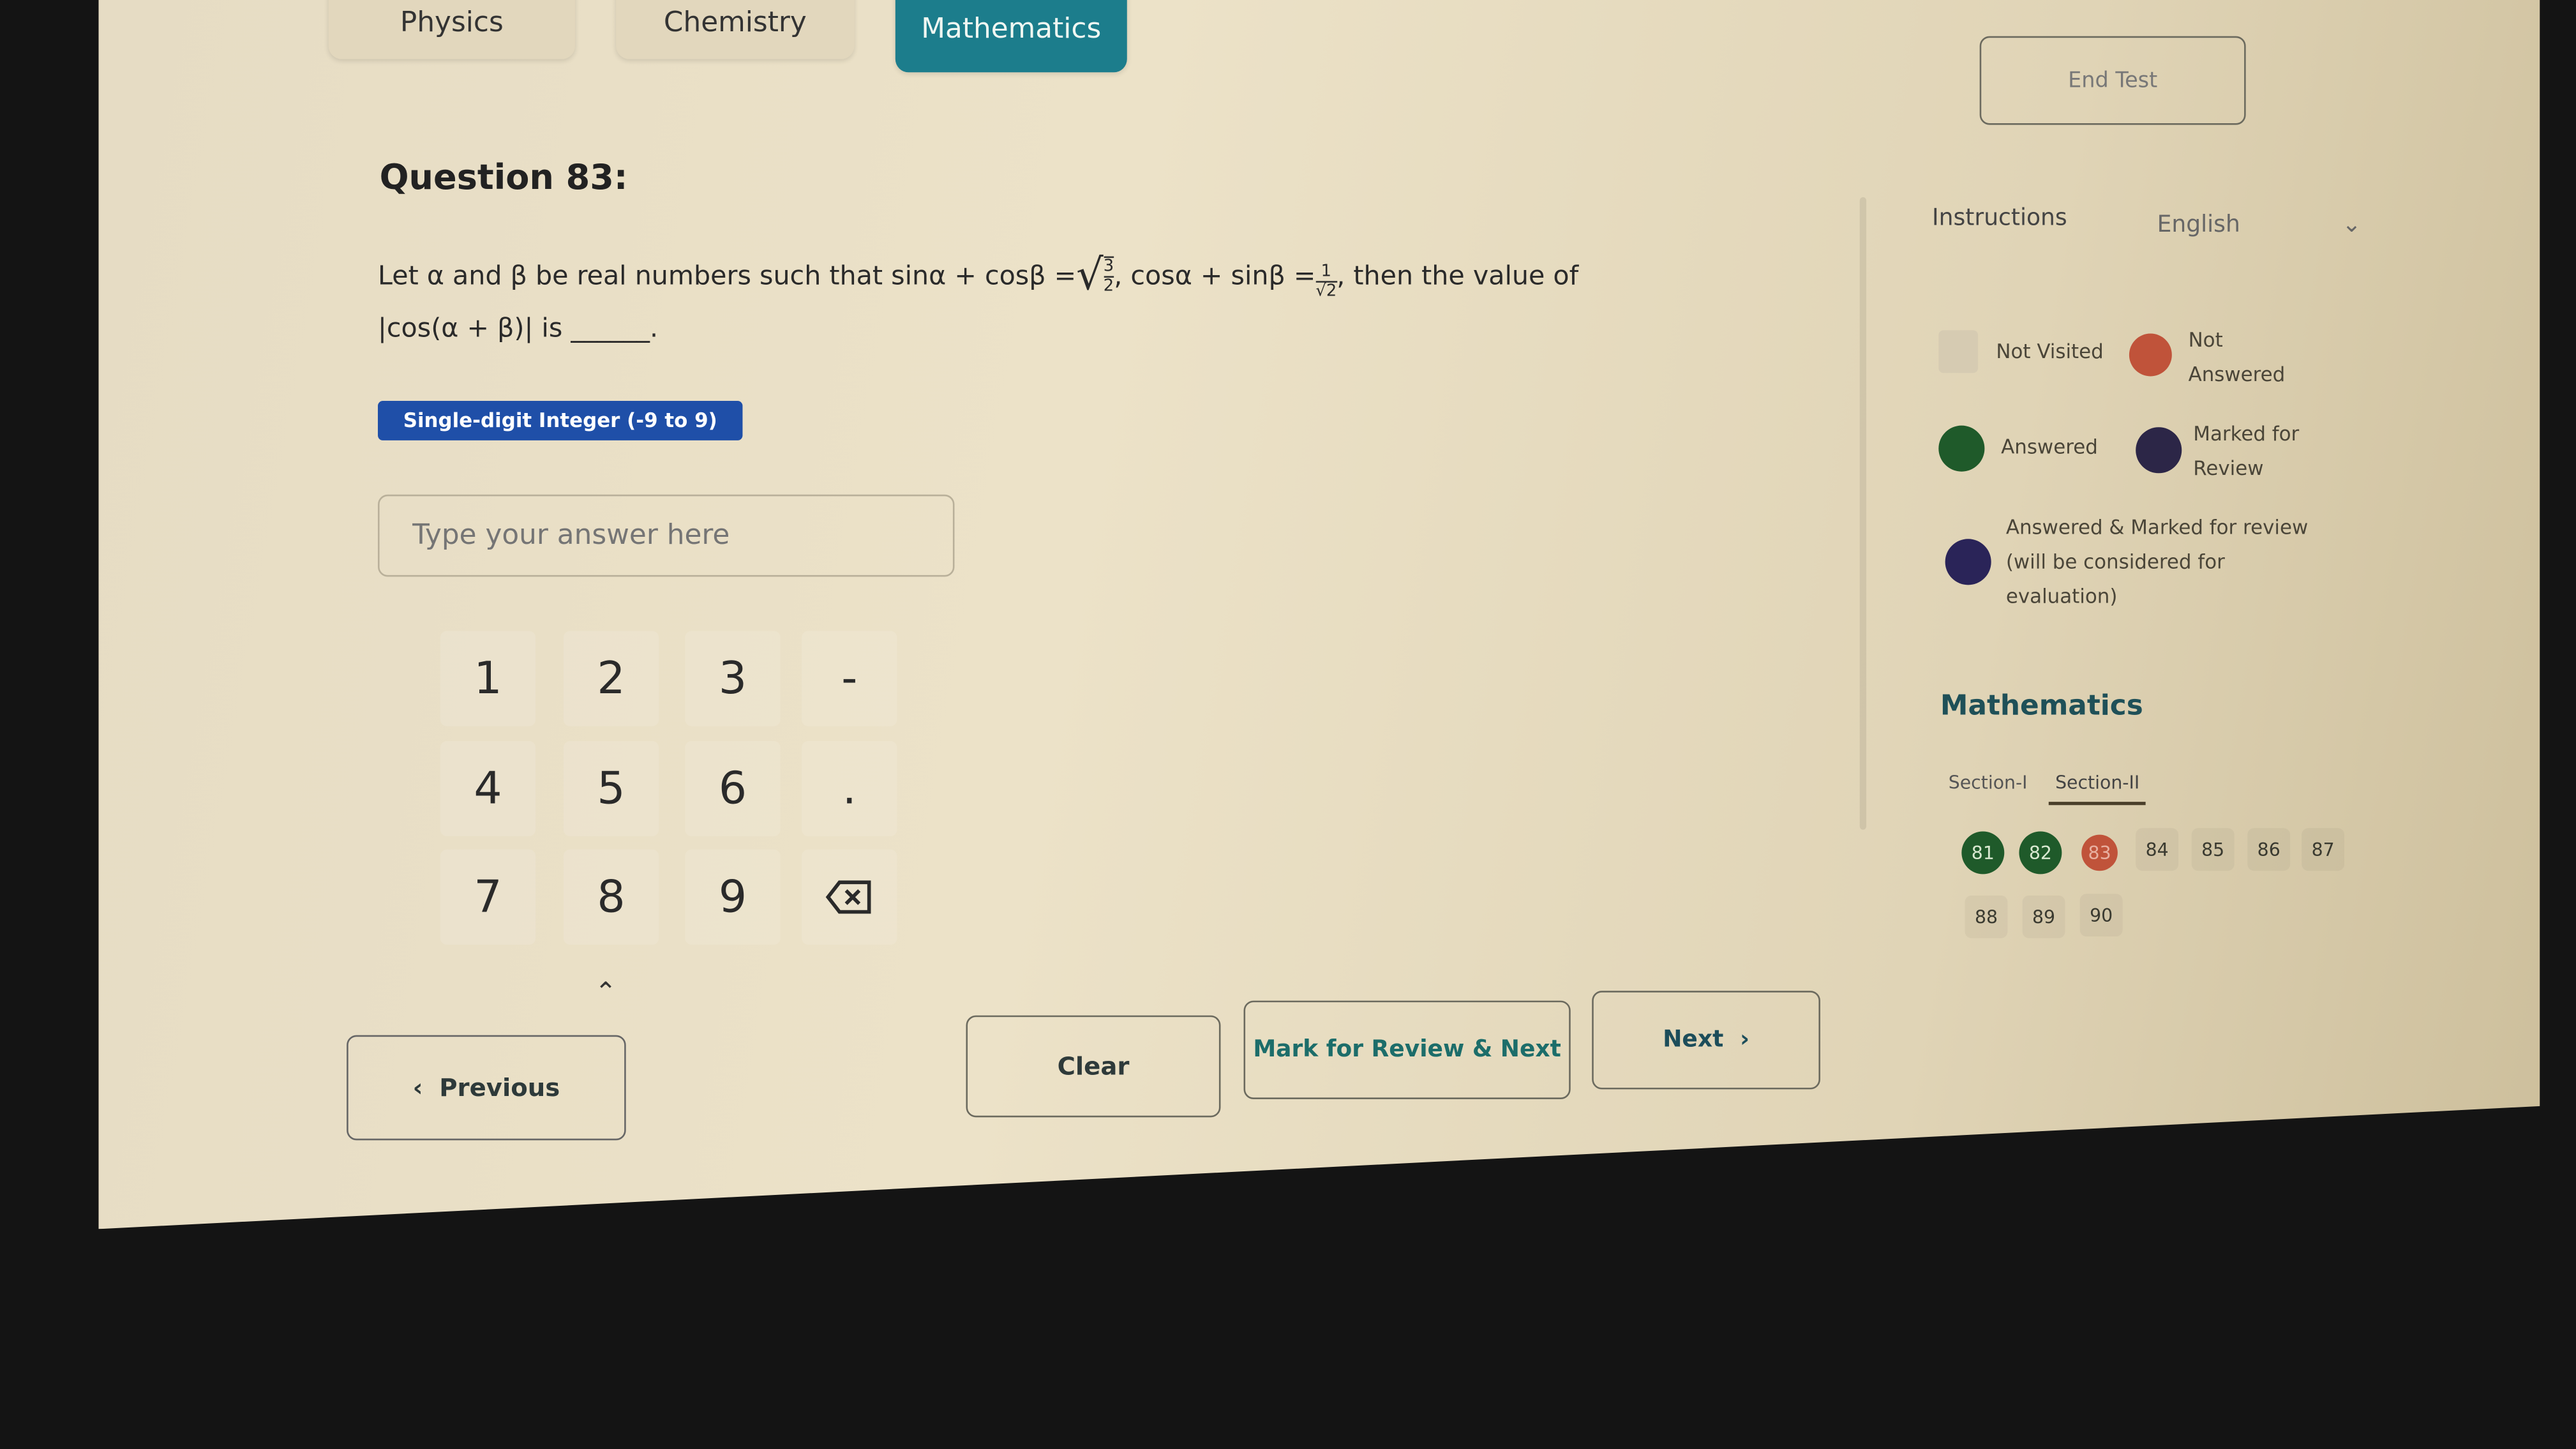 The width and height of the screenshot is (2576, 1449). I want to click on key-1: 1, so click(488, 678).